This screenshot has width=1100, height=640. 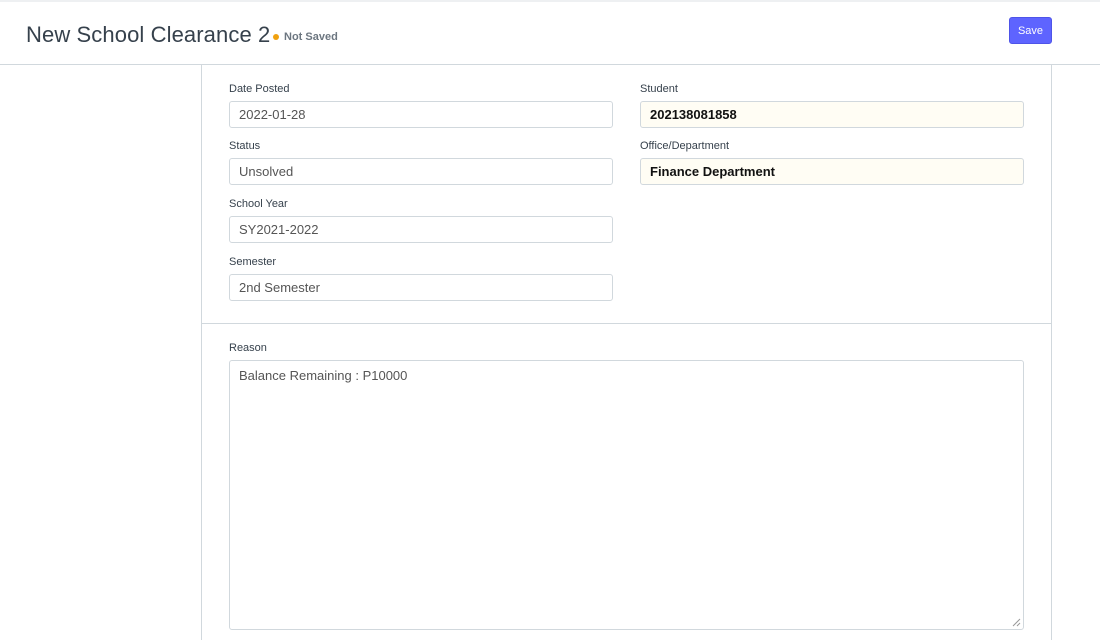 I want to click on field-date-posted: Date Posted 2022-01-28, so click(x=421, y=105).